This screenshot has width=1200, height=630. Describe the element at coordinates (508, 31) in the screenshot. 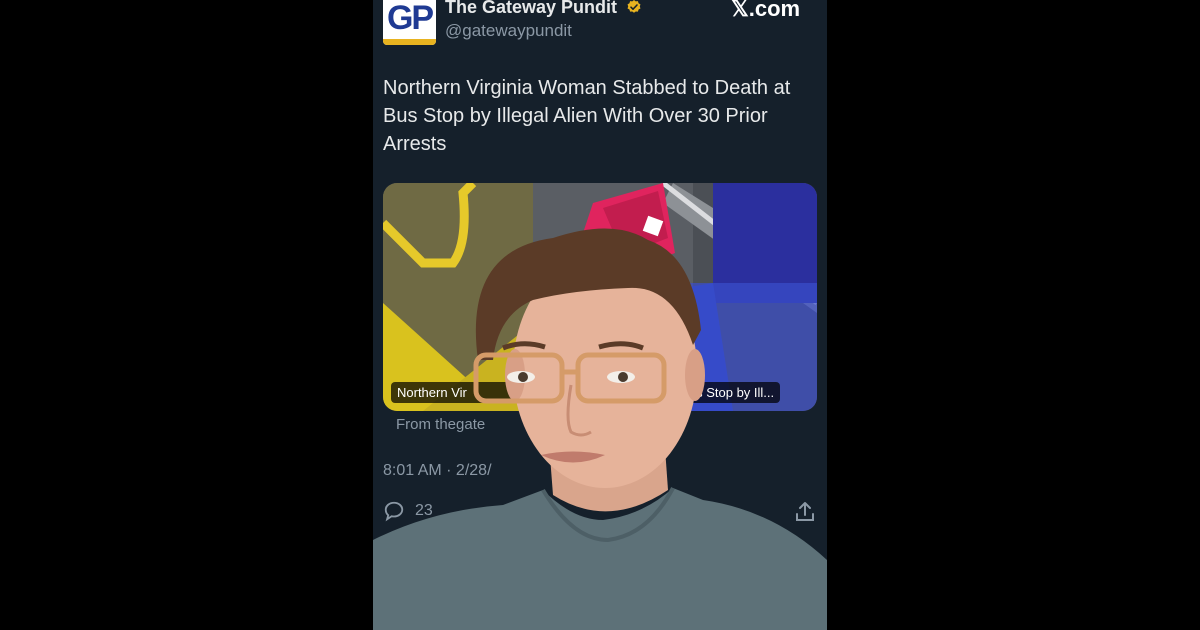

I see `author-handle: @gatewaypundit` at that location.